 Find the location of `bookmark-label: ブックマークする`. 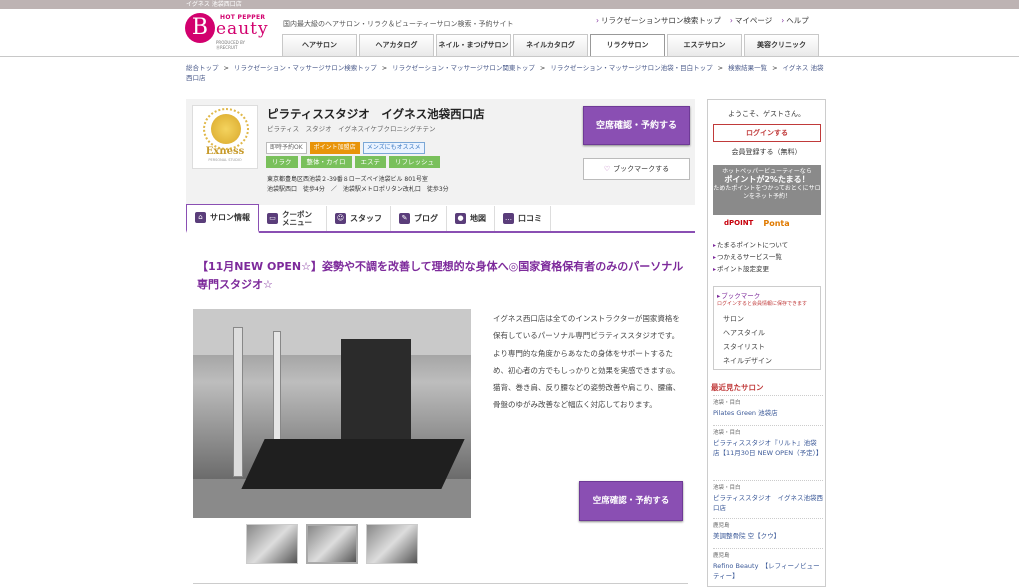

bookmark-label: ブックマークする is located at coordinates (641, 169).